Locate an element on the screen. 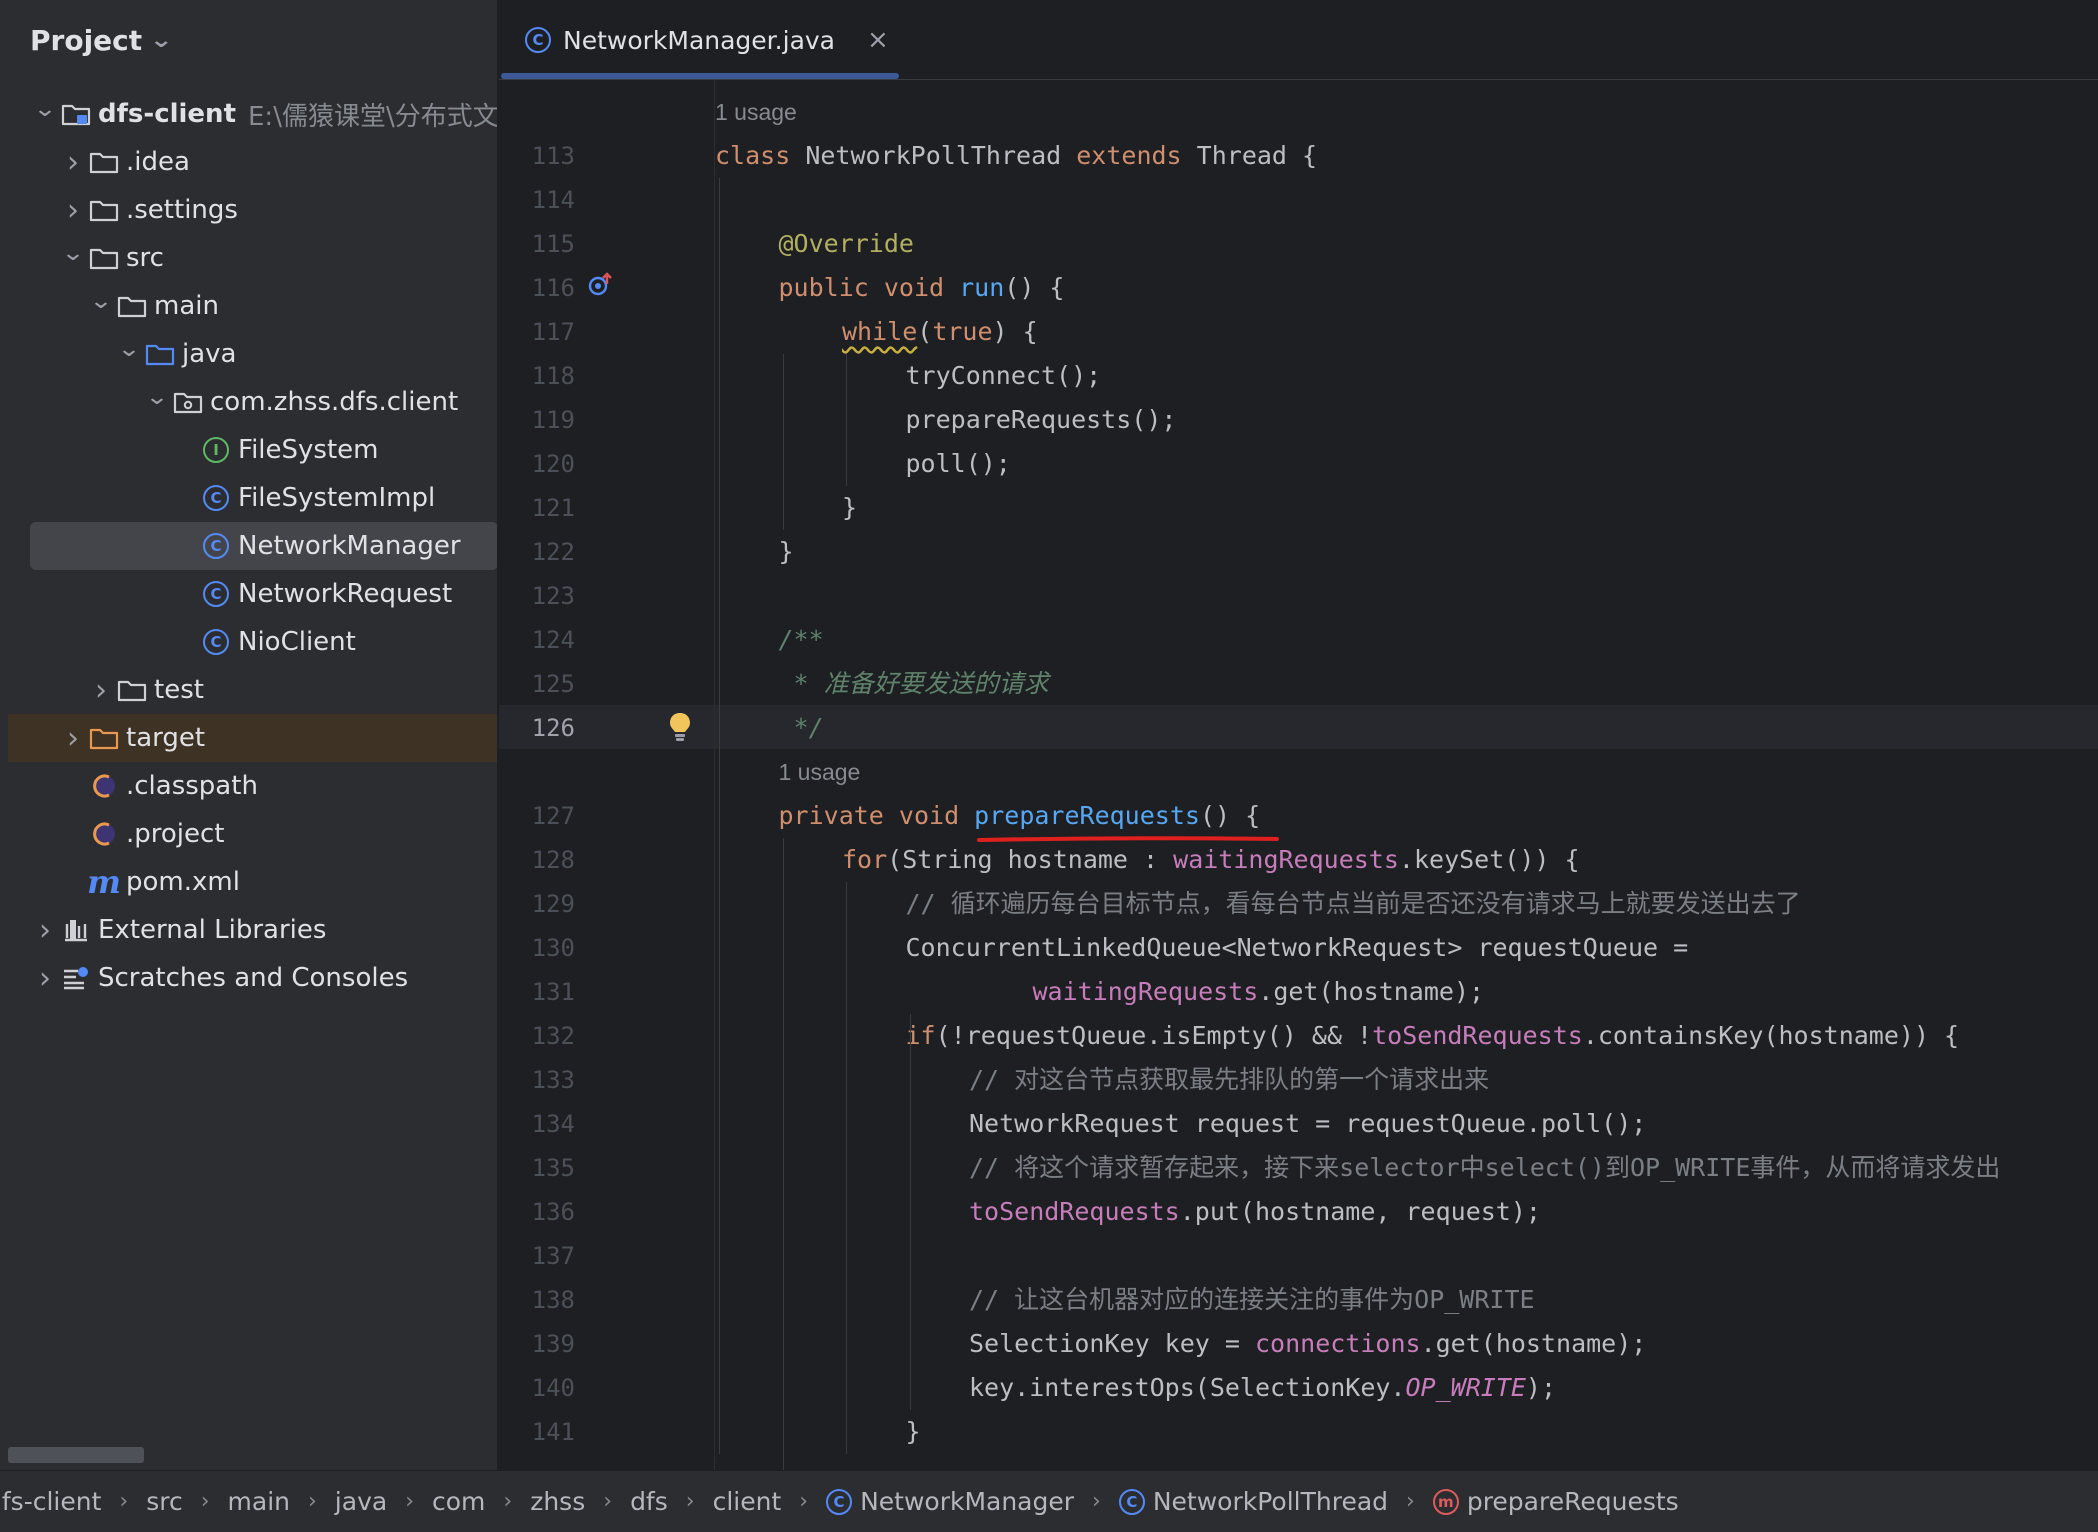 The height and width of the screenshot is (1532, 2098). breadcrumb-item: zhss is located at coordinates (557, 1501).